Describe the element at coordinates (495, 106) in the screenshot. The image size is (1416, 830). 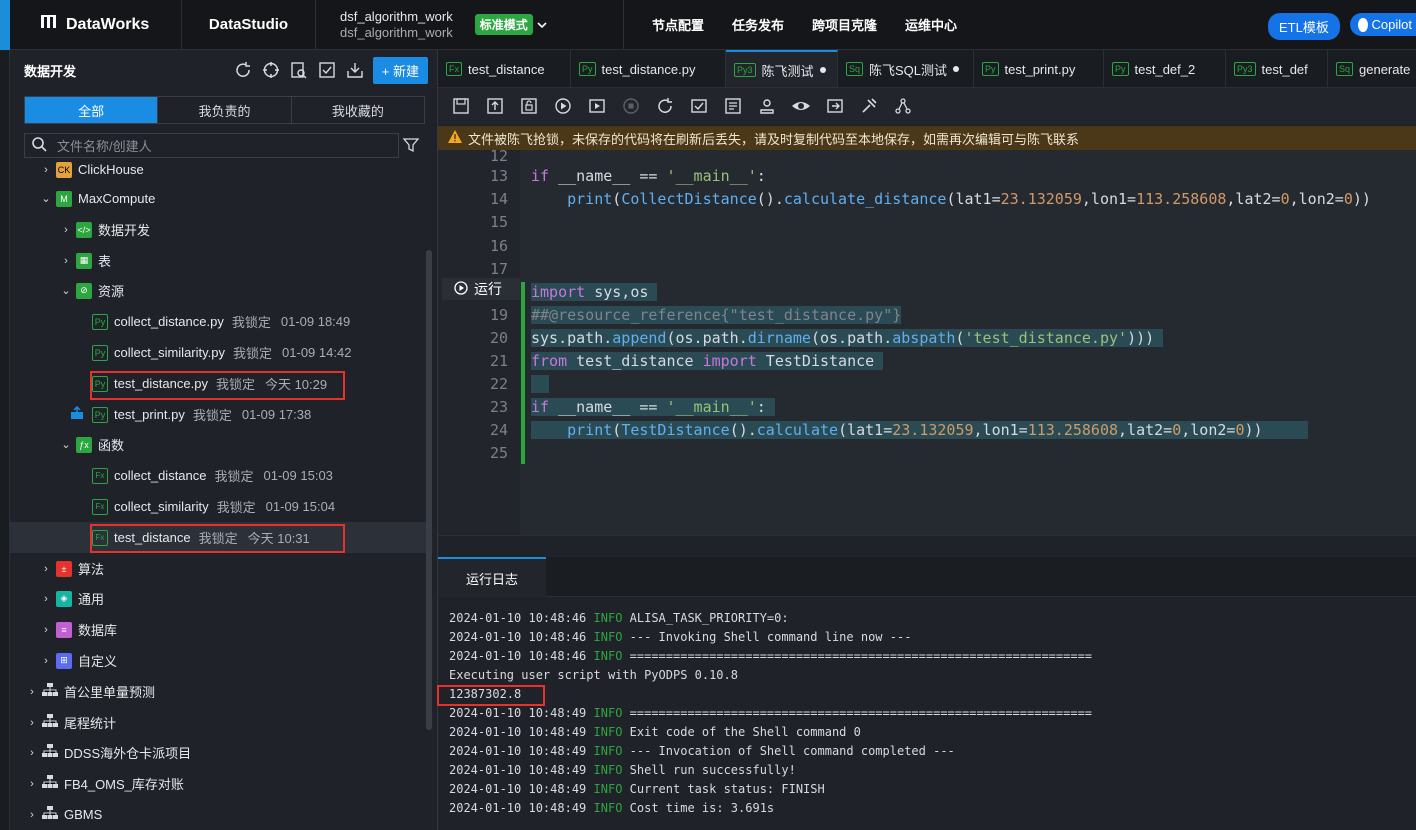
I see `submit-icon` at that location.